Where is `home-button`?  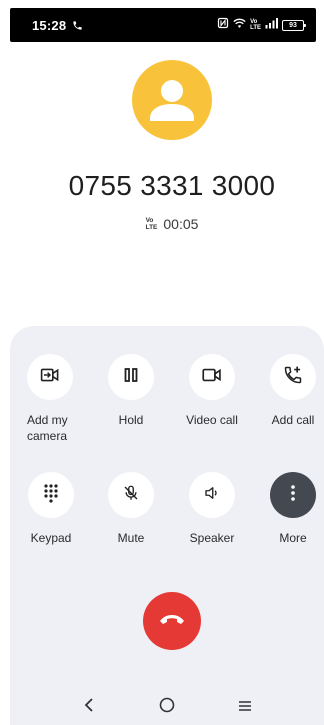 home-button is located at coordinates (167, 708).